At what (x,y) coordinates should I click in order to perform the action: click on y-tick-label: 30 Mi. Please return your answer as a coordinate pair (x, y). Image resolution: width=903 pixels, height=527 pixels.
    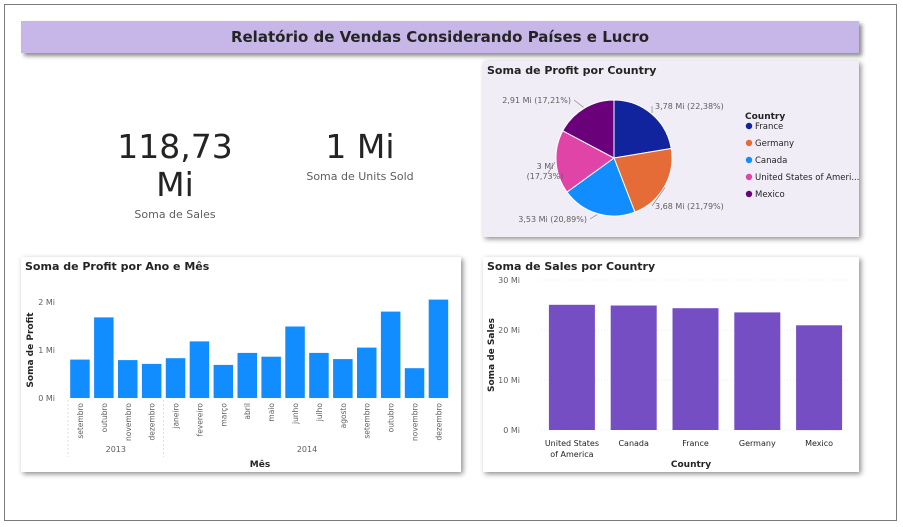
    Looking at the image, I should click on (509, 280).